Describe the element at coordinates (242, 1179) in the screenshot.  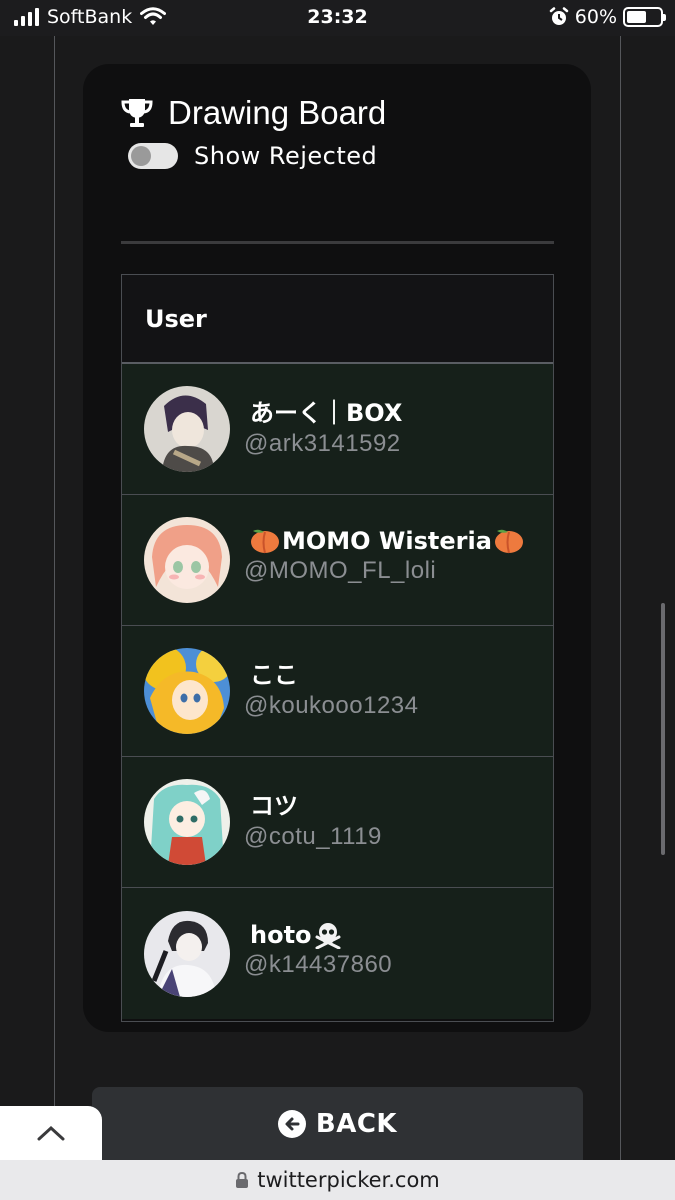
I see `lock-icon` at that location.